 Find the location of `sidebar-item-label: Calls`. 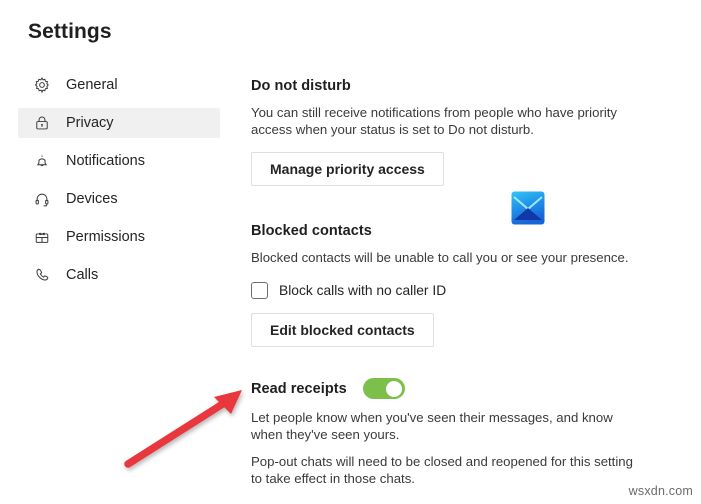

sidebar-item-label: Calls is located at coordinates (82, 275).